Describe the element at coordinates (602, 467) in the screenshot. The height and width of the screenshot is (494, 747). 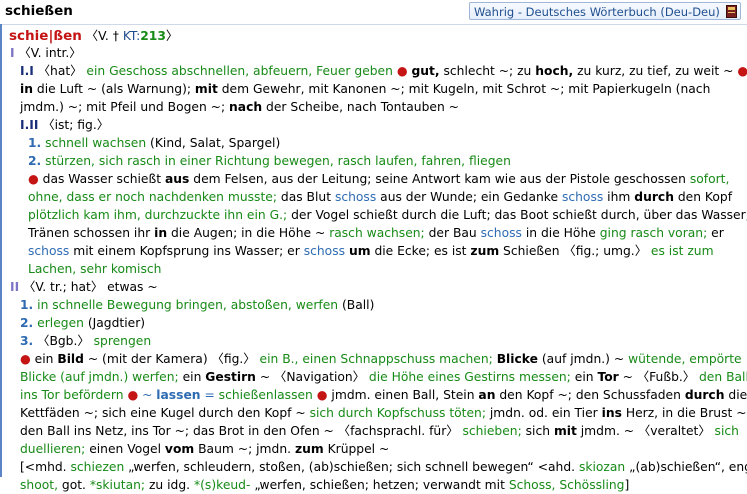
I see `entry-text: skiozan` at that location.